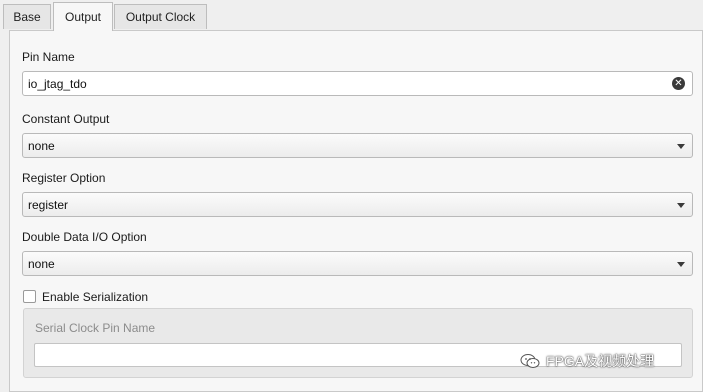 Image resolution: width=703 pixels, height=392 pixels. I want to click on register-option-select: register, so click(357, 204).